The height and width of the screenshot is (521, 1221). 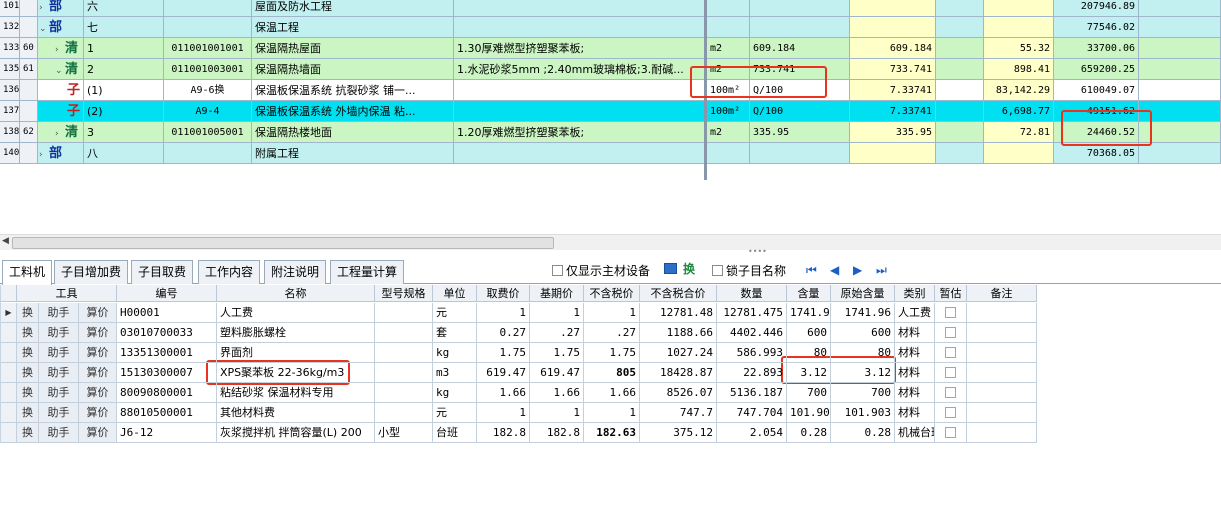 I want to click on tree-row: 140 › 部八附属工程 70368.05, so click(x=610, y=153).